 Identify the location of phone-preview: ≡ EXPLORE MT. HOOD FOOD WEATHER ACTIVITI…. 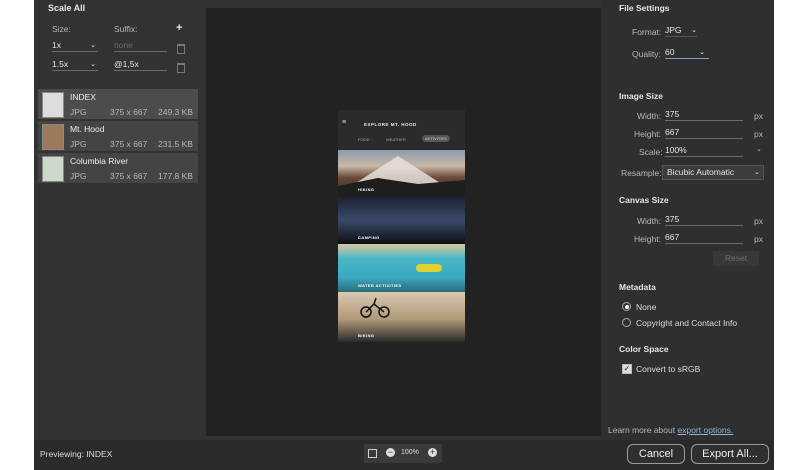
(401, 226).